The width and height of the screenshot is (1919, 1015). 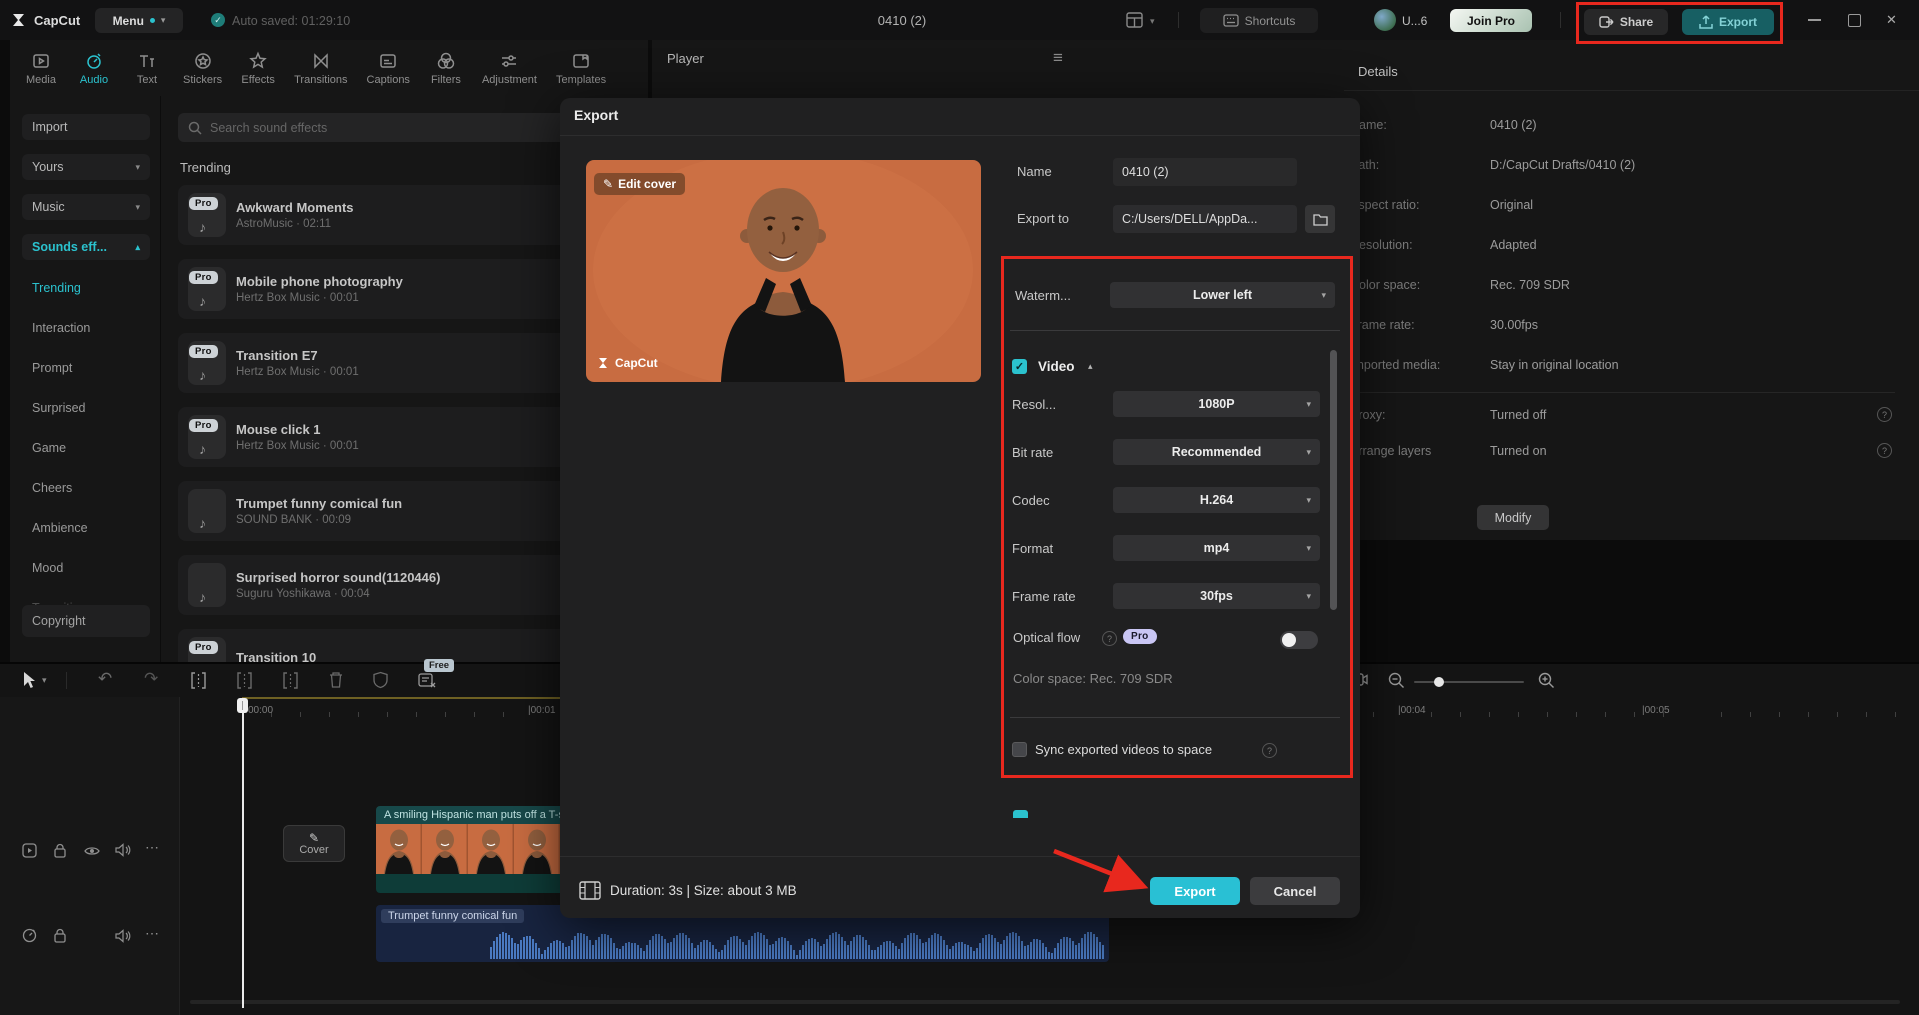 I want to click on sound-category-item: Trending, so click(x=85, y=288).